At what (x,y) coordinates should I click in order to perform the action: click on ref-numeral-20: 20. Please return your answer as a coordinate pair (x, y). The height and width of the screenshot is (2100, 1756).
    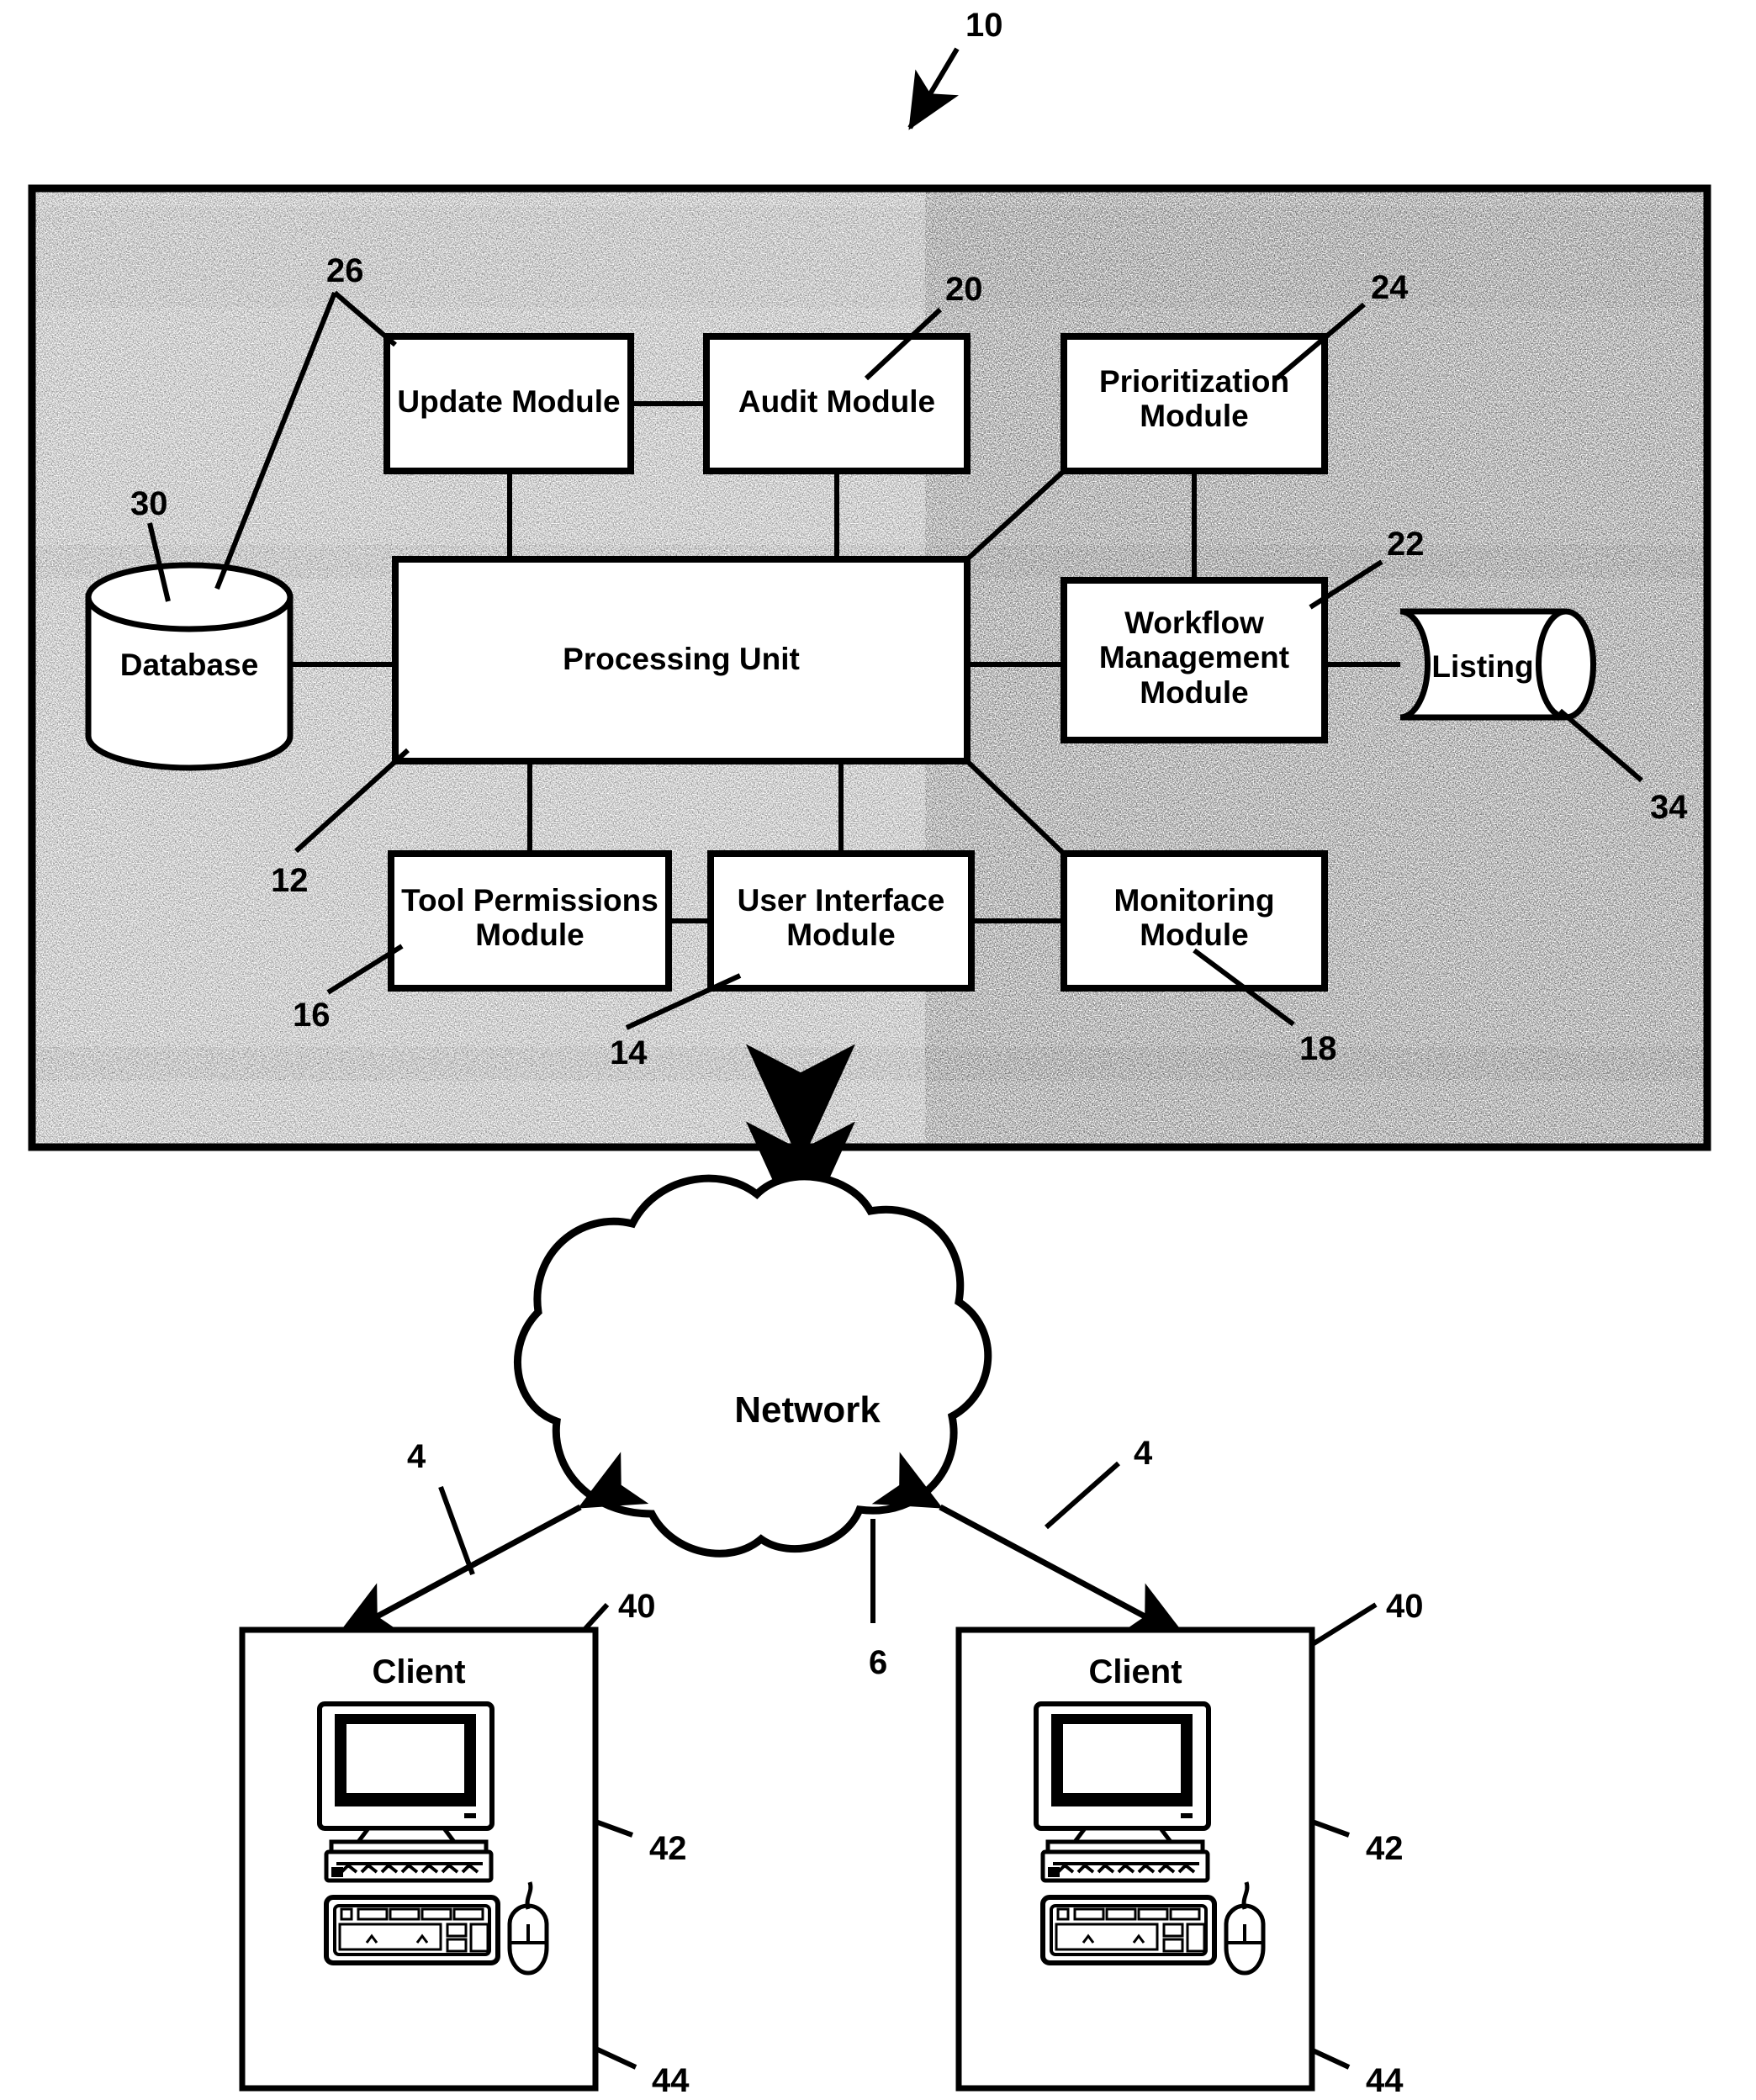
    Looking at the image, I should click on (964, 289).